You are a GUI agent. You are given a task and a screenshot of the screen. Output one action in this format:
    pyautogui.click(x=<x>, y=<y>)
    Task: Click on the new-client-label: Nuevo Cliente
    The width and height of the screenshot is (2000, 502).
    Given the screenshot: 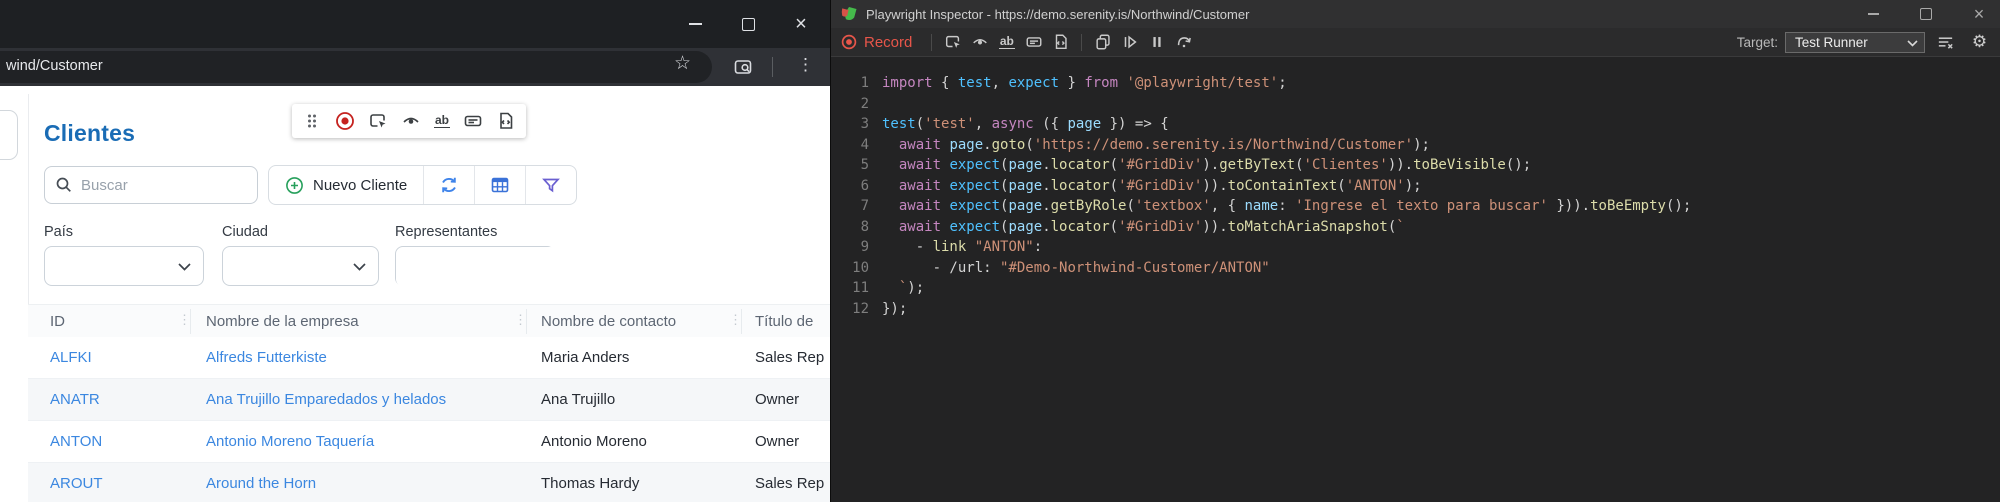 What is the action you would take?
    pyautogui.click(x=360, y=185)
    